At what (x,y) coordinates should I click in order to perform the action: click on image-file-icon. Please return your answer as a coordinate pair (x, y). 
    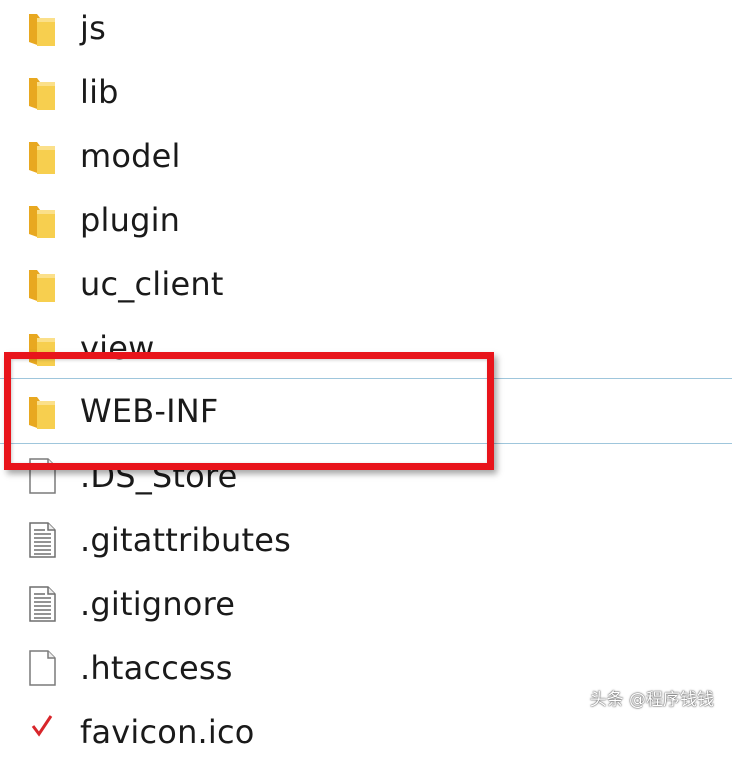
    Looking at the image, I should click on (42, 726).